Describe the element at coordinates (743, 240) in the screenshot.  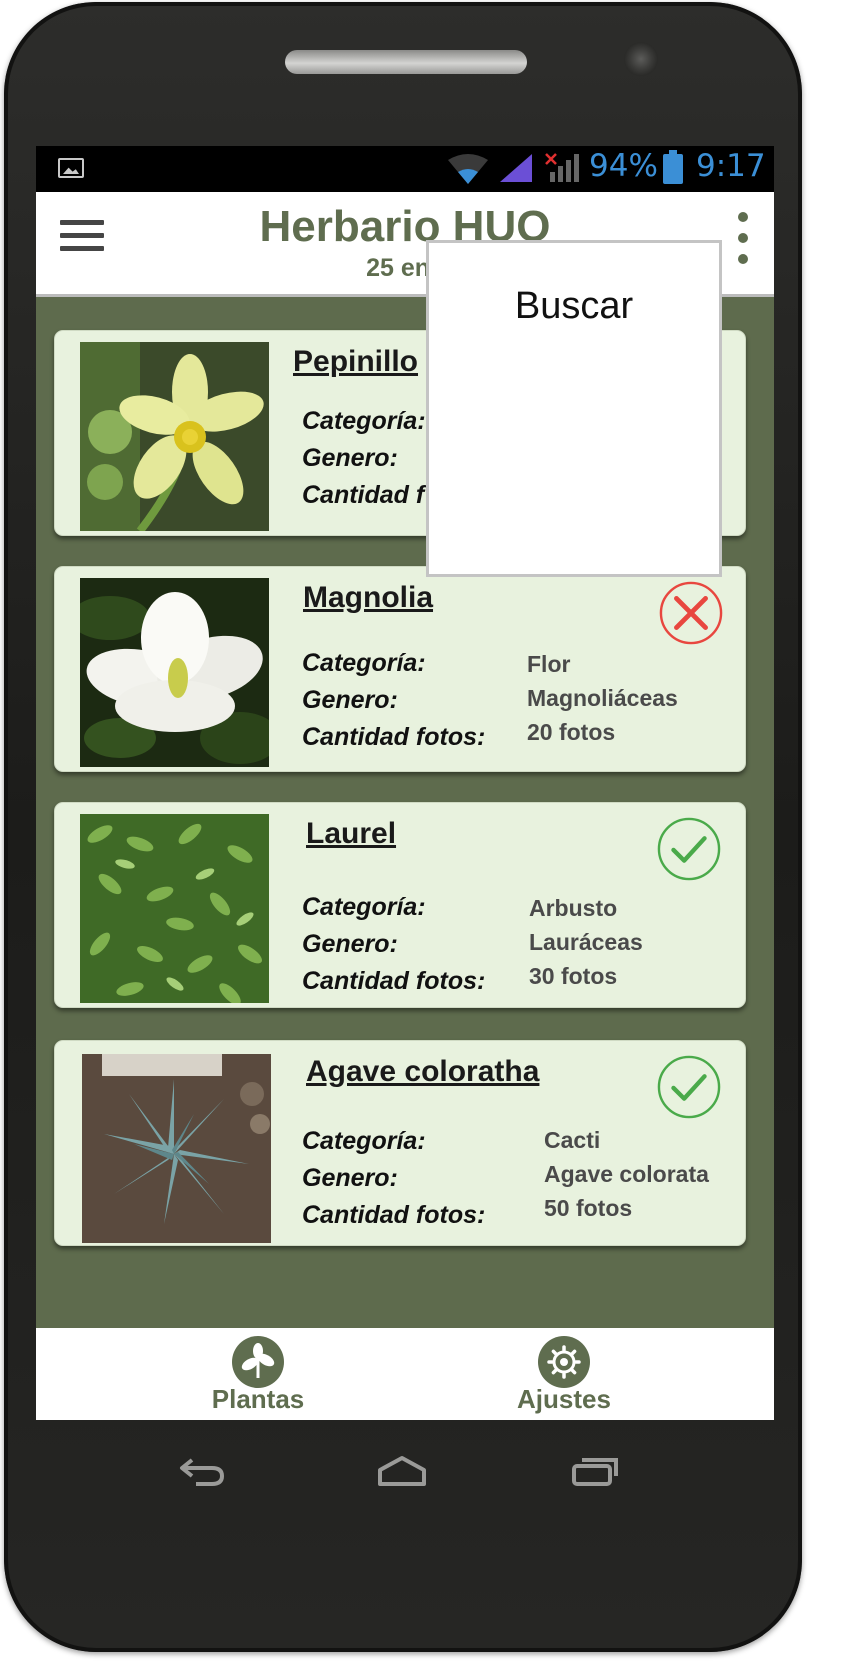
I see `more-vert-icon` at that location.